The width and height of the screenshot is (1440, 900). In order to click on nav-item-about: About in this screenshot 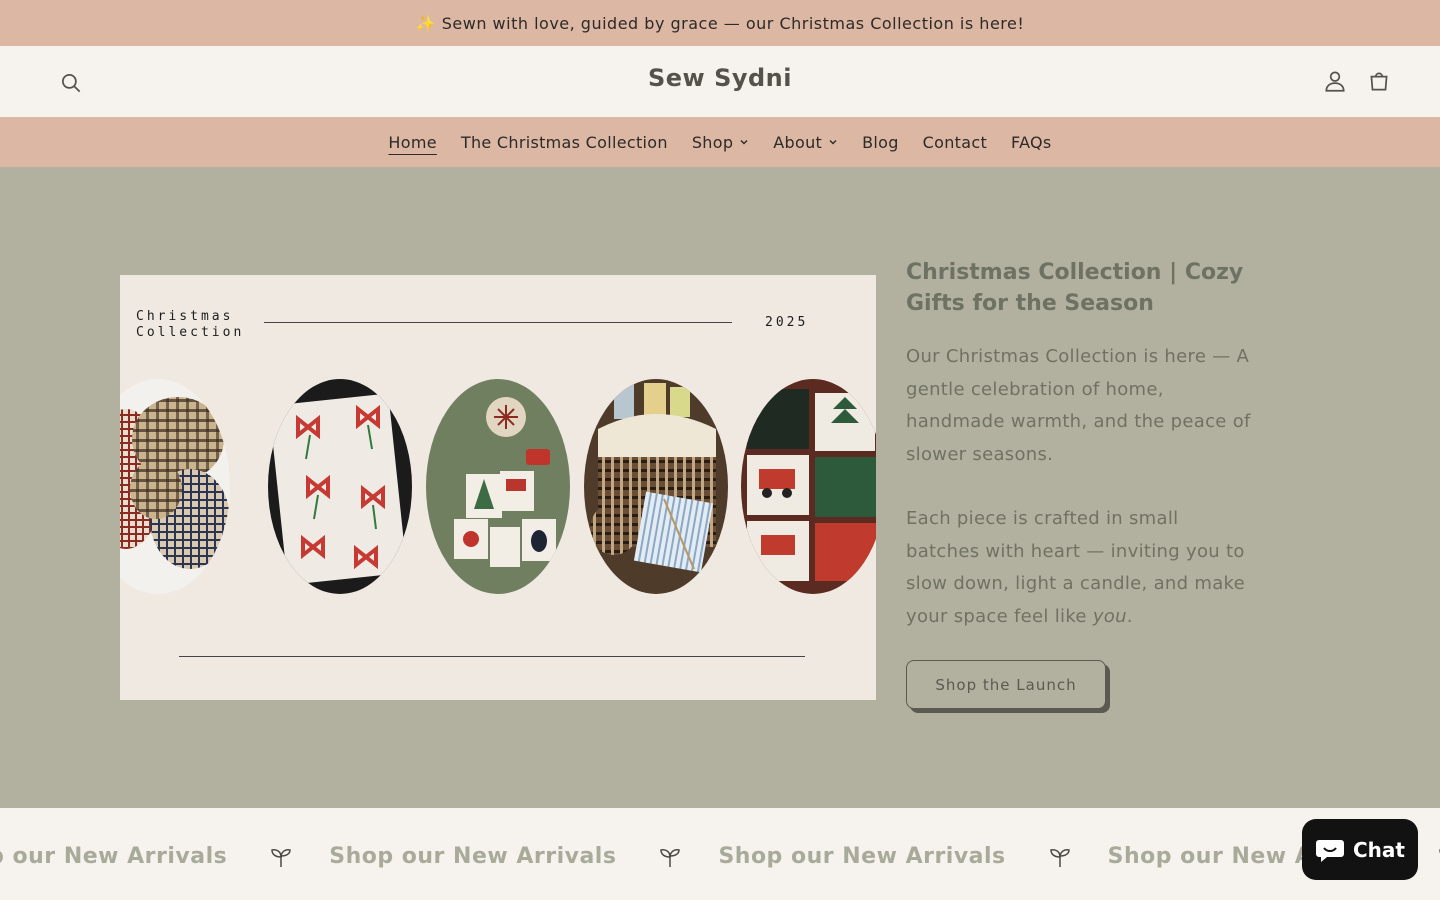, I will do `click(805, 142)`.